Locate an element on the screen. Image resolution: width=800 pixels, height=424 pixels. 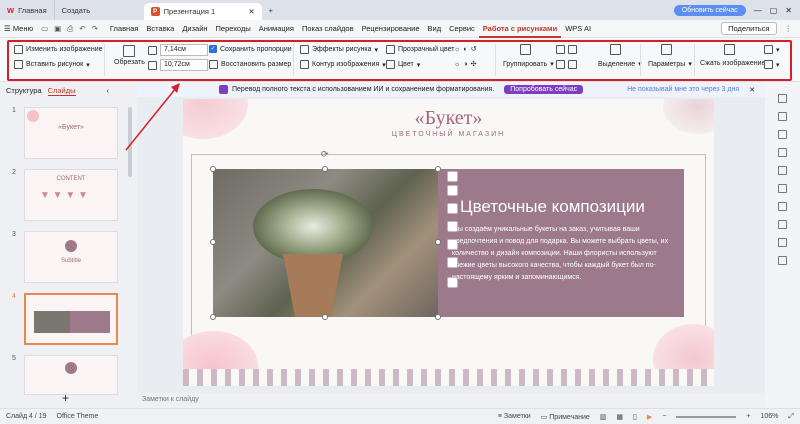
slide-notes: Заметки к слайду is located at coordinates (451, 400).